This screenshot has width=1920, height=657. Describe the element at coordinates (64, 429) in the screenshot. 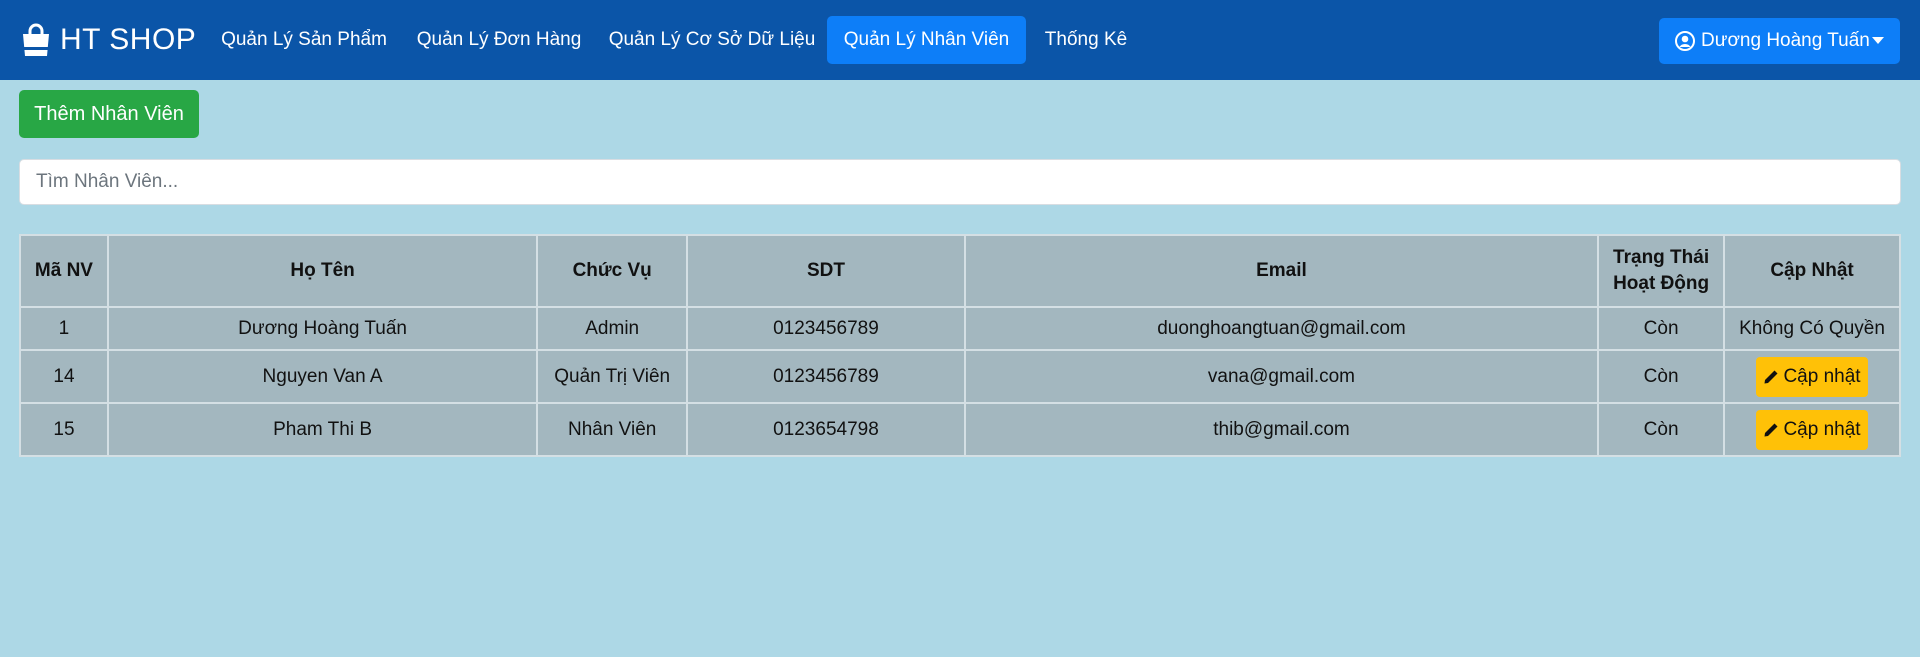

I see `cell-id: 15` at that location.